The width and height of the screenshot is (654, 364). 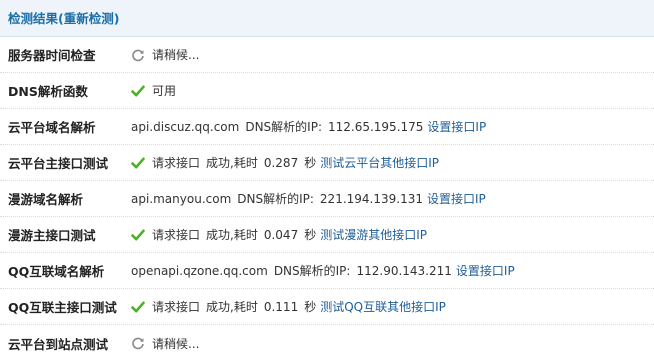 What do you see at coordinates (379, 162) in the screenshot?
I see `test-cloud-other-ip-link: 测试云平台其他接口IP` at bounding box center [379, 162].